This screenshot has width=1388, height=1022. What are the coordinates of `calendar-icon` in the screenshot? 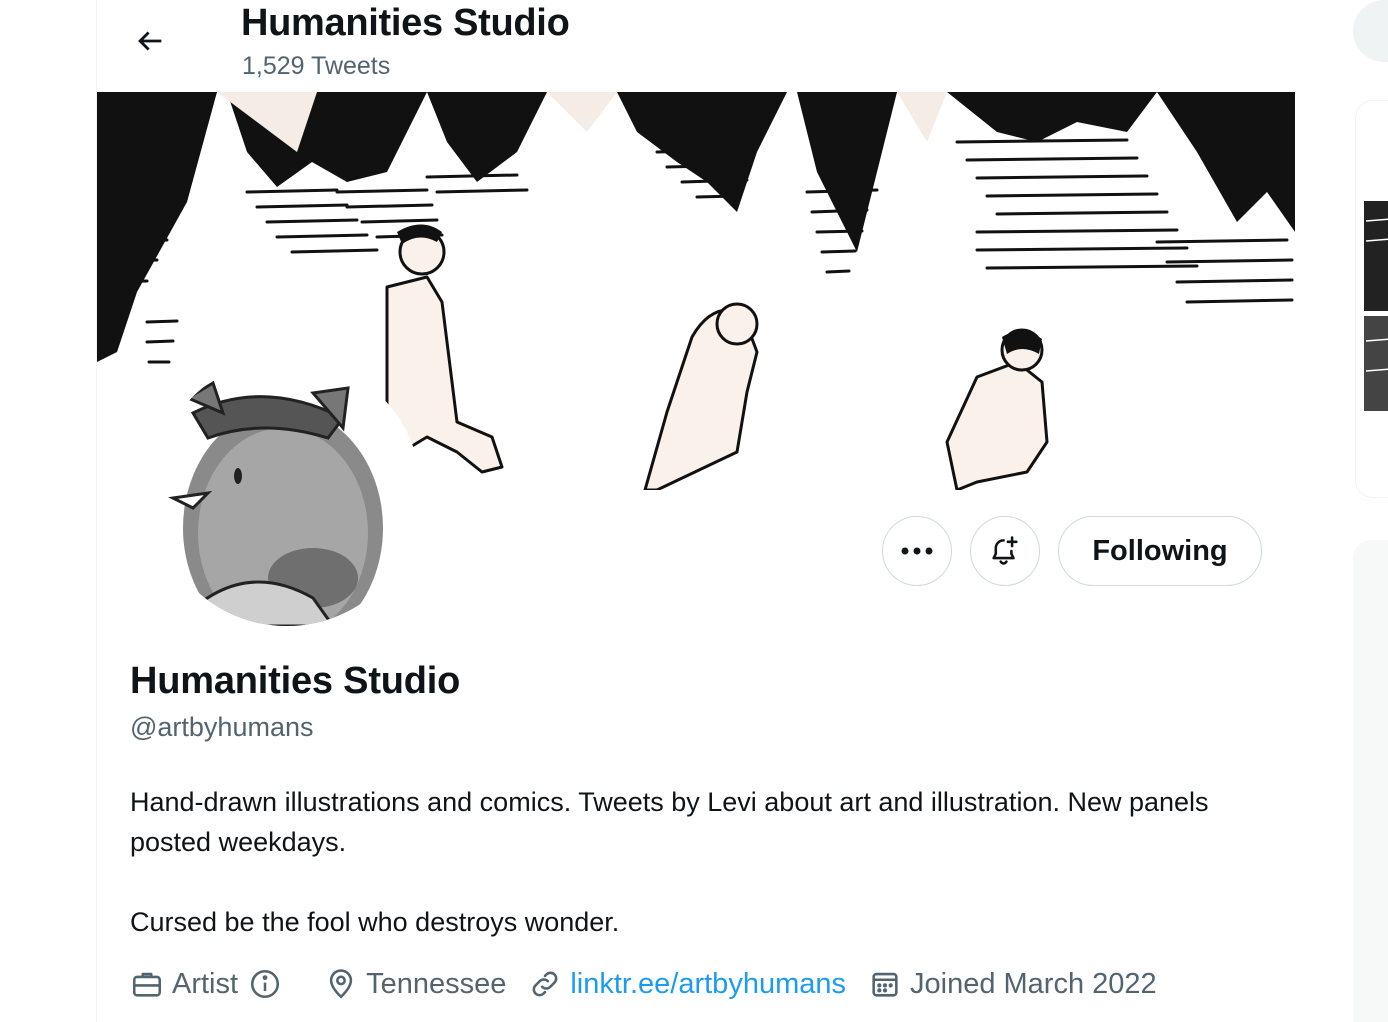 It's located at (885, 984).